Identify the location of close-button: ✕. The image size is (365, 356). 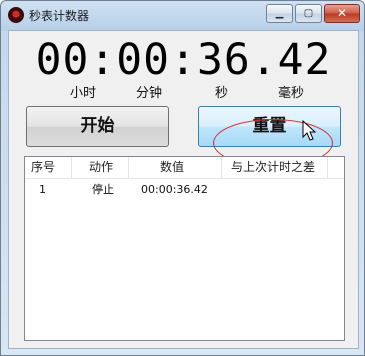
(342, 13).